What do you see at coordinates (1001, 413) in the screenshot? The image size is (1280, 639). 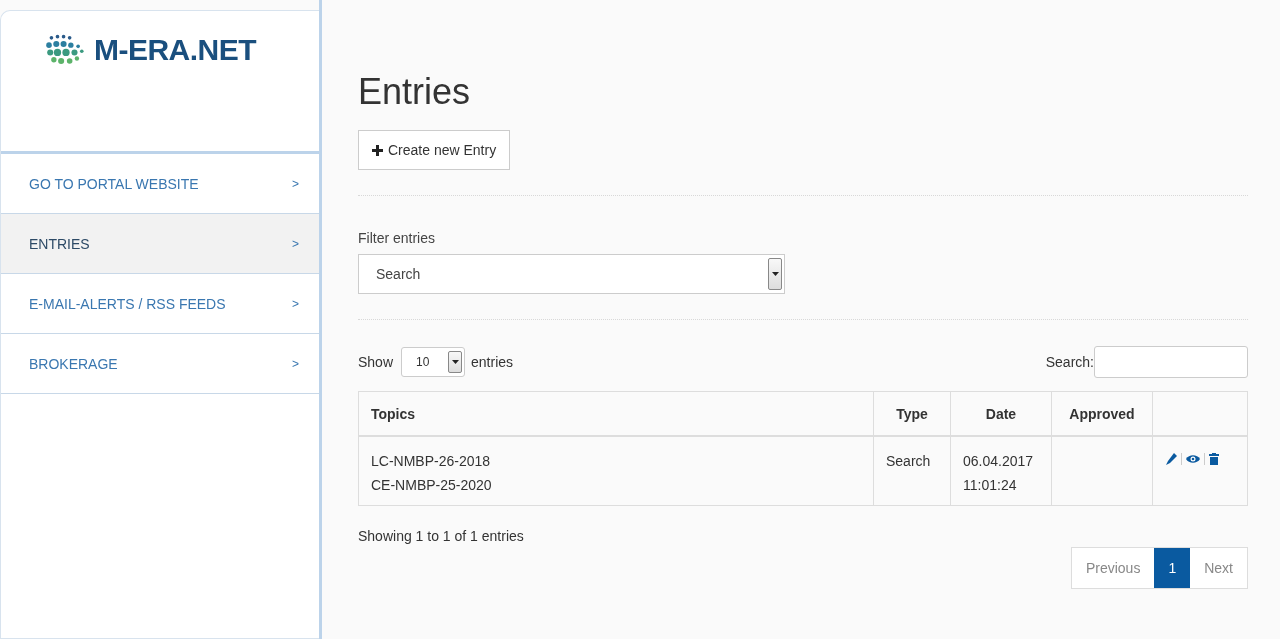 I see `column-header: Date` at bounding box center [1001, 413].